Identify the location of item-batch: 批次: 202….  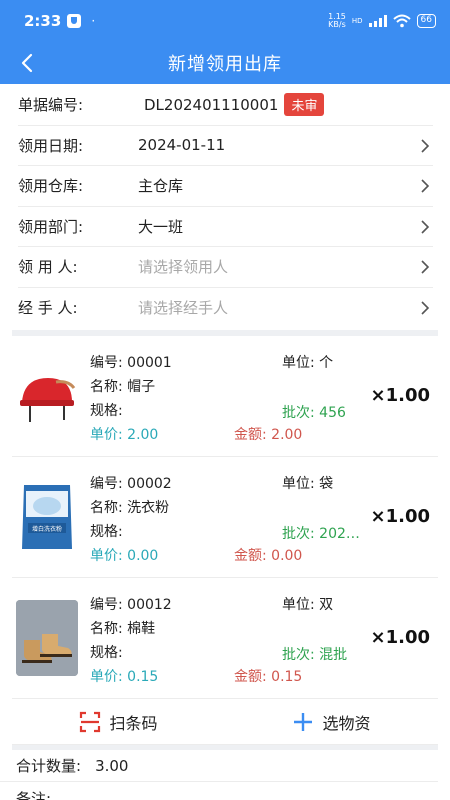
(321, 534).